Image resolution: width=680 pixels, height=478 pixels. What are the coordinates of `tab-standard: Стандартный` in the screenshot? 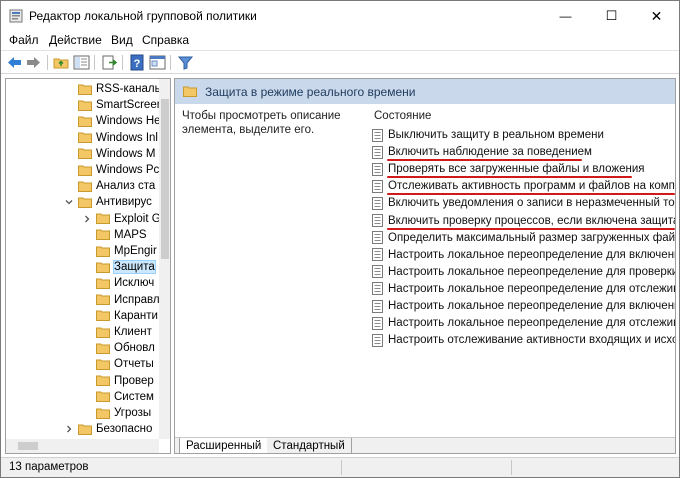 It's located at (309, 445).